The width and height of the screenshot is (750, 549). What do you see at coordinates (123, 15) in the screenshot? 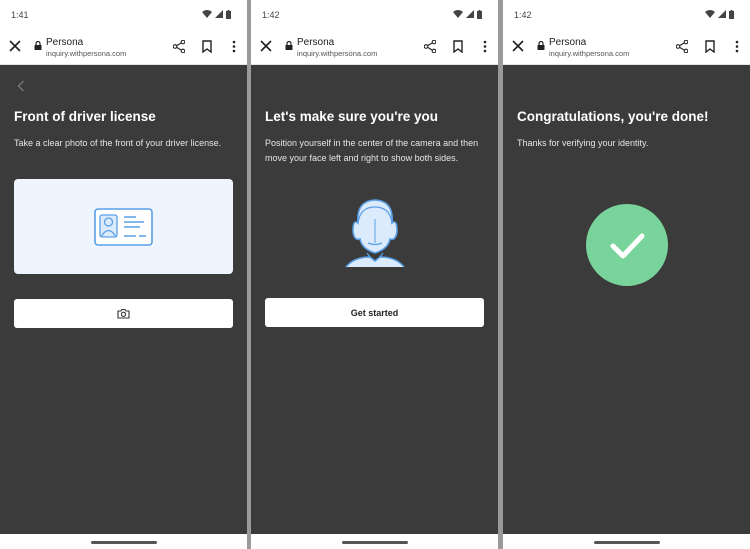
I see `status-bar: 1:41` at bounding box center [123, 15].